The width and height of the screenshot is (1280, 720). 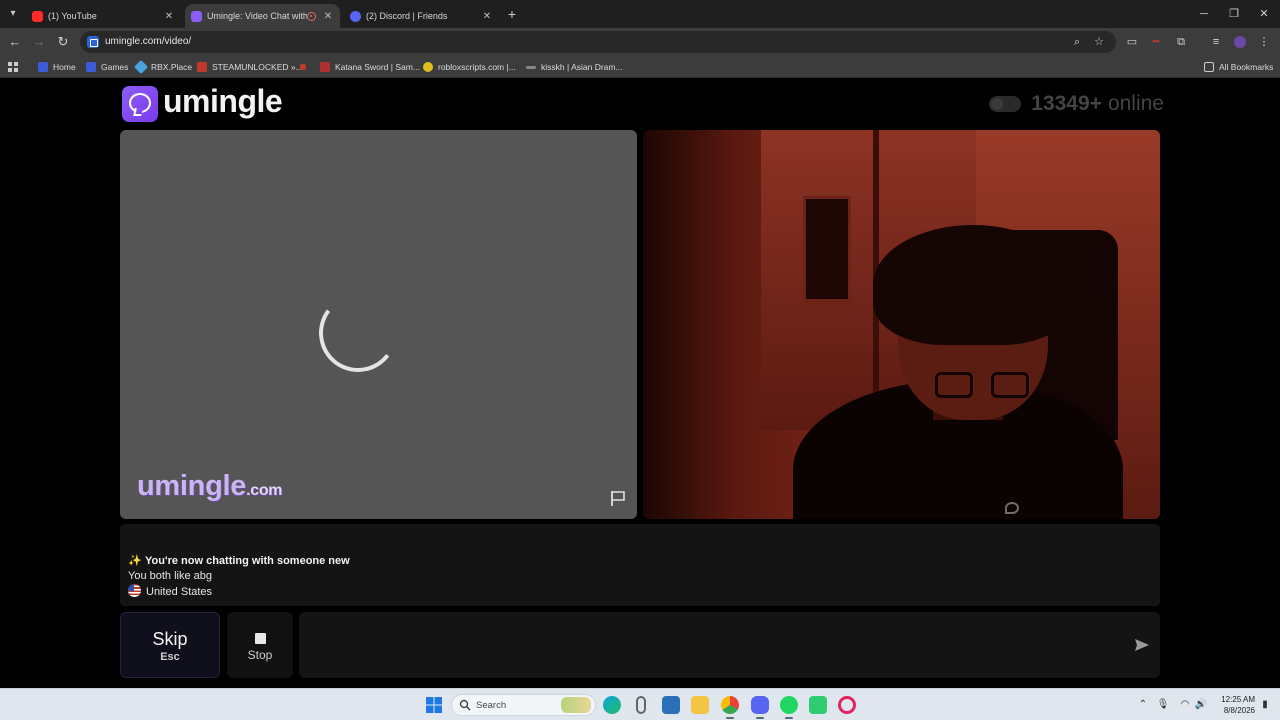 I want to click on tab-youtube: (1) YouTube ✕, so click(x=103, y=16).